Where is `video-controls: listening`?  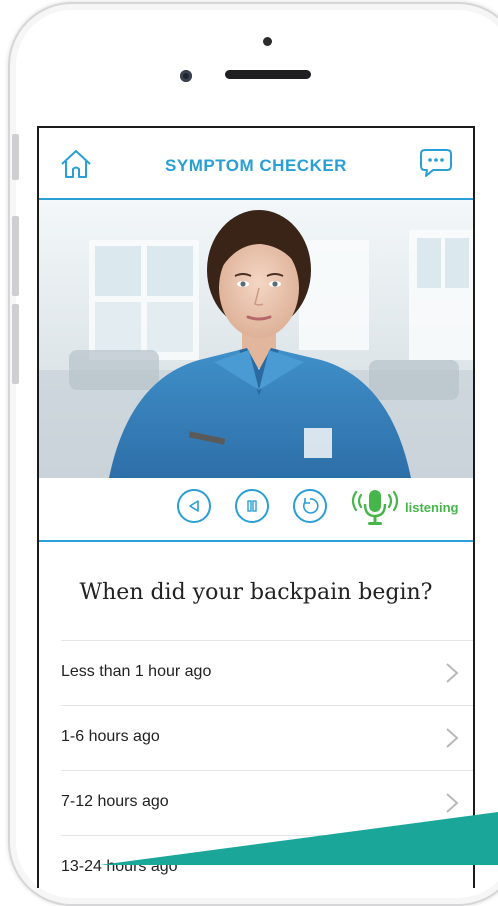 video-controls: listening is located at coordinates (256, 510).